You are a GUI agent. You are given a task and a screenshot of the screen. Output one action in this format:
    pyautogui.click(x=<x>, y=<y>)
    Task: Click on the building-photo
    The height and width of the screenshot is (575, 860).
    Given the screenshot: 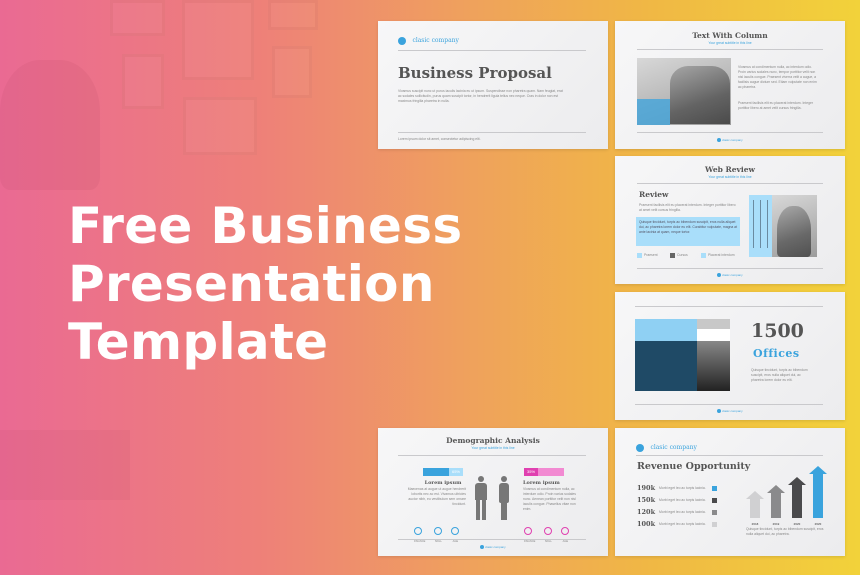 What is the action you would take?
    pyautogui.click(x=682, y=355)
    